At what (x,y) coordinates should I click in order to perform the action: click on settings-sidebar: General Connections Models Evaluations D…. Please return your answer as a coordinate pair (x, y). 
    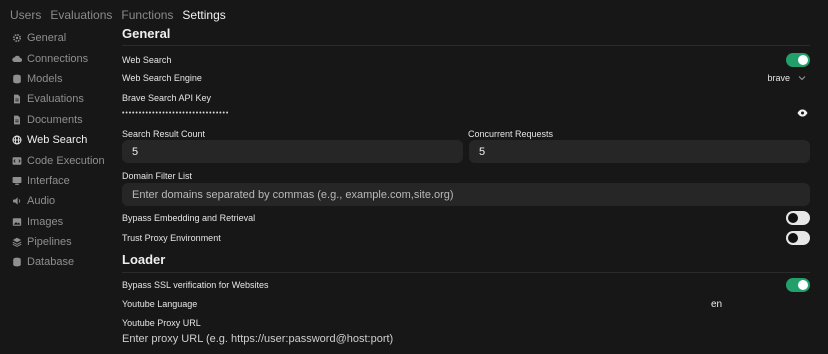
    Looking at the image, I should click on (62, 150).